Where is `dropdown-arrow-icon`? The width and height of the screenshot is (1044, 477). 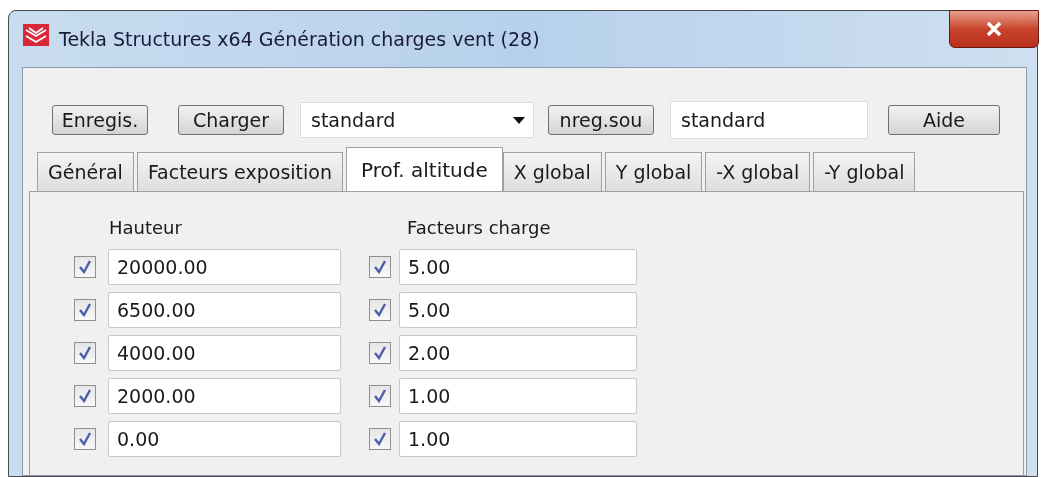
dropdown-arrow-icon is located at coordinates (519, 120).